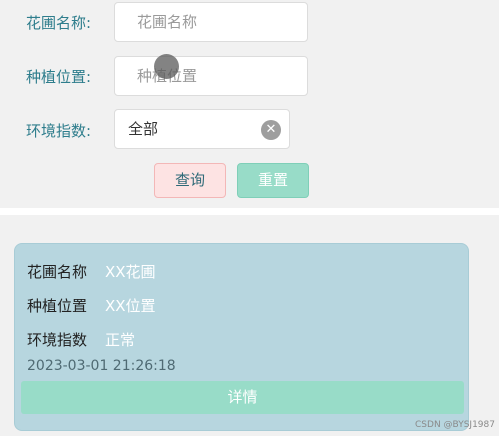 The image size is (499, 436). Describe the element at coordinates (120, 340) in the screenshot. I see `environment-index-field-value: 正常` at that location.